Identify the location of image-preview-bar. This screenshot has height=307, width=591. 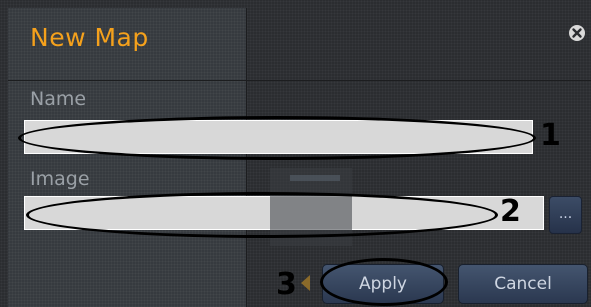
(315, 178).